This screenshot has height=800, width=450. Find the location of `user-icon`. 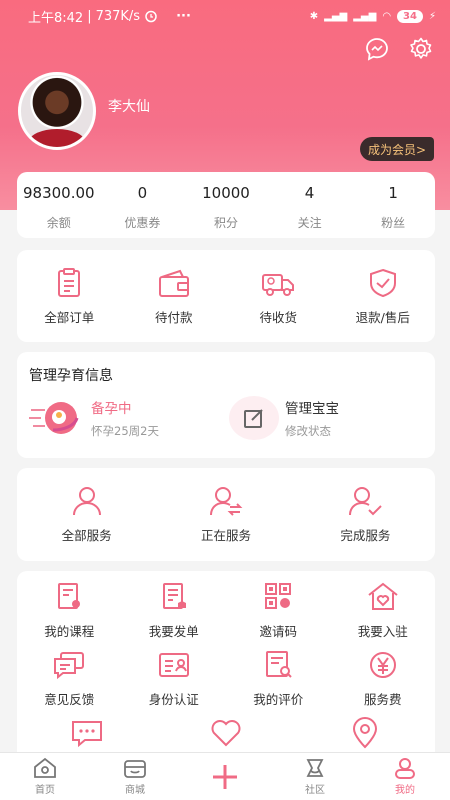

user-icon is located at coordinates (405, 768).